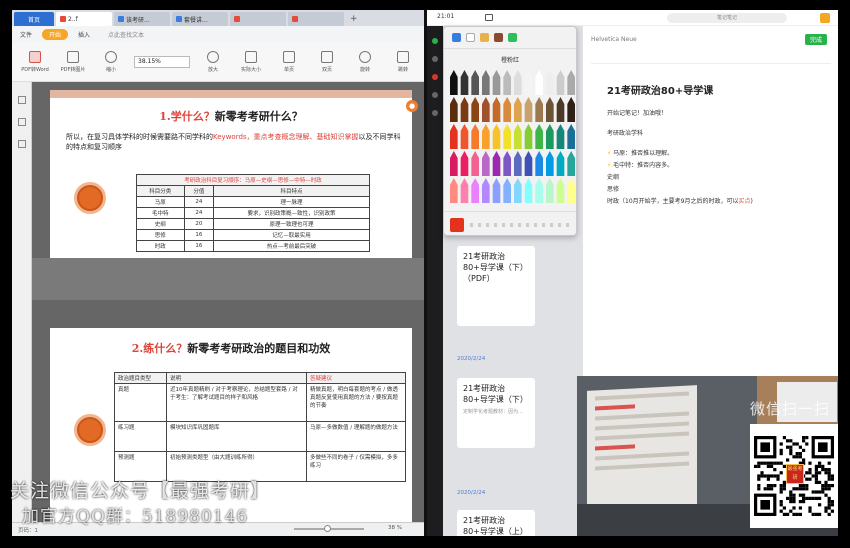 The height and width of the screenshot is (548, 850). Describe the element at coordinates (84, 19) in the screenshot. I see `tab-pdf-active: 2..f` at that location.